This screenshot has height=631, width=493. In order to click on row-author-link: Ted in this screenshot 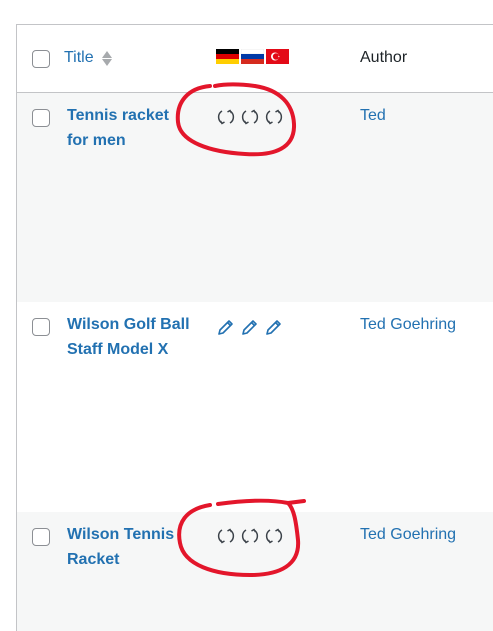, I will do `click(373, 115)`.